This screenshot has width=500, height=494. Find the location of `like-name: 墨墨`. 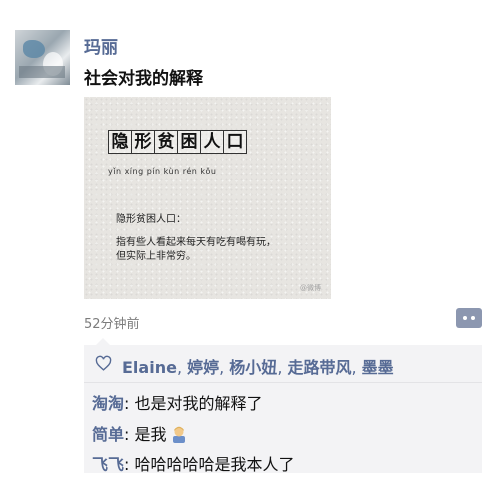

like-name: 墨墨 is located at coordinates (378, 367).